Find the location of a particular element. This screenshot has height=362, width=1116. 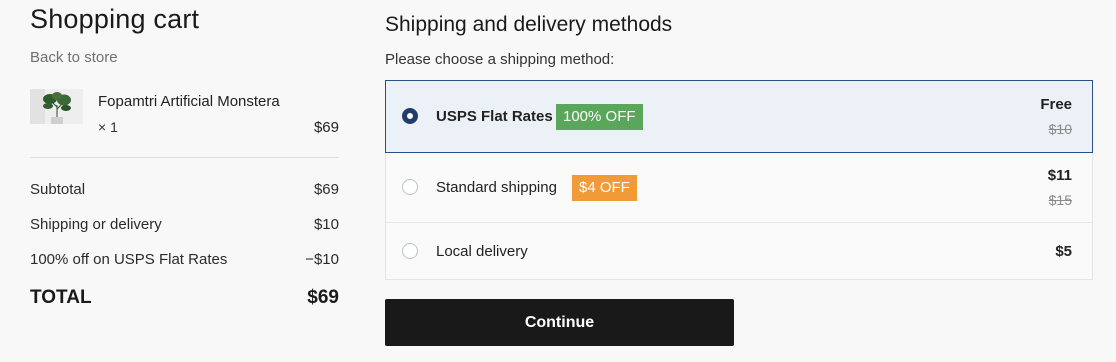

discount-row: 100% off on USPS Flat Rates −$10 is located at coordinates (184, 261).